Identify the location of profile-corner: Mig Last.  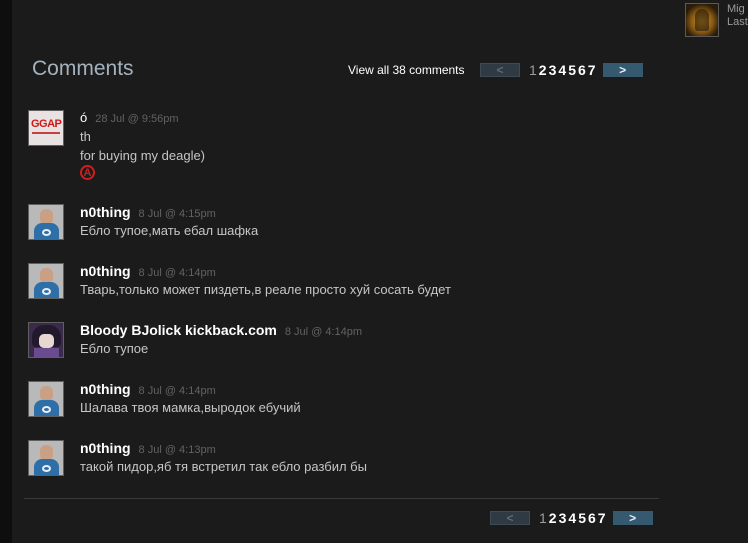
(716, 21).